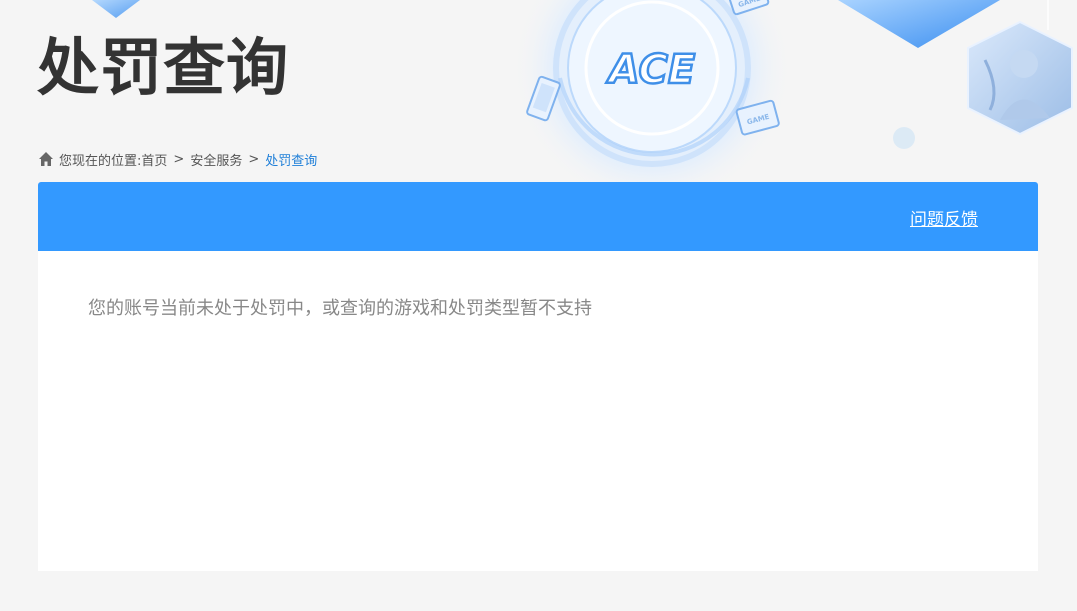  What do you see at coordinates (340, 308) in the screenshot?
I see `result-message: 您的账号当前未处于处罚中，或查询的游戏和处罚类型暂不支持` at bounding box center [340, 308].